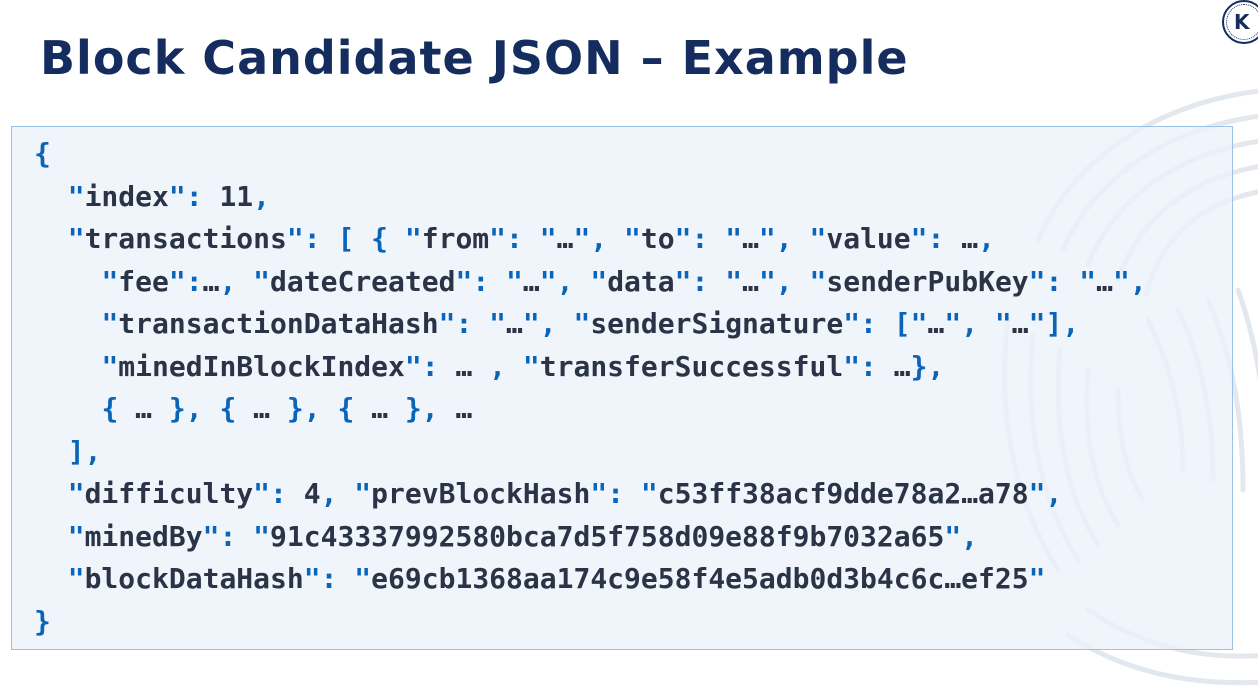 The image size is (1258, 690). I want to click on json-key: transactionDataHash, so click(278, 323).